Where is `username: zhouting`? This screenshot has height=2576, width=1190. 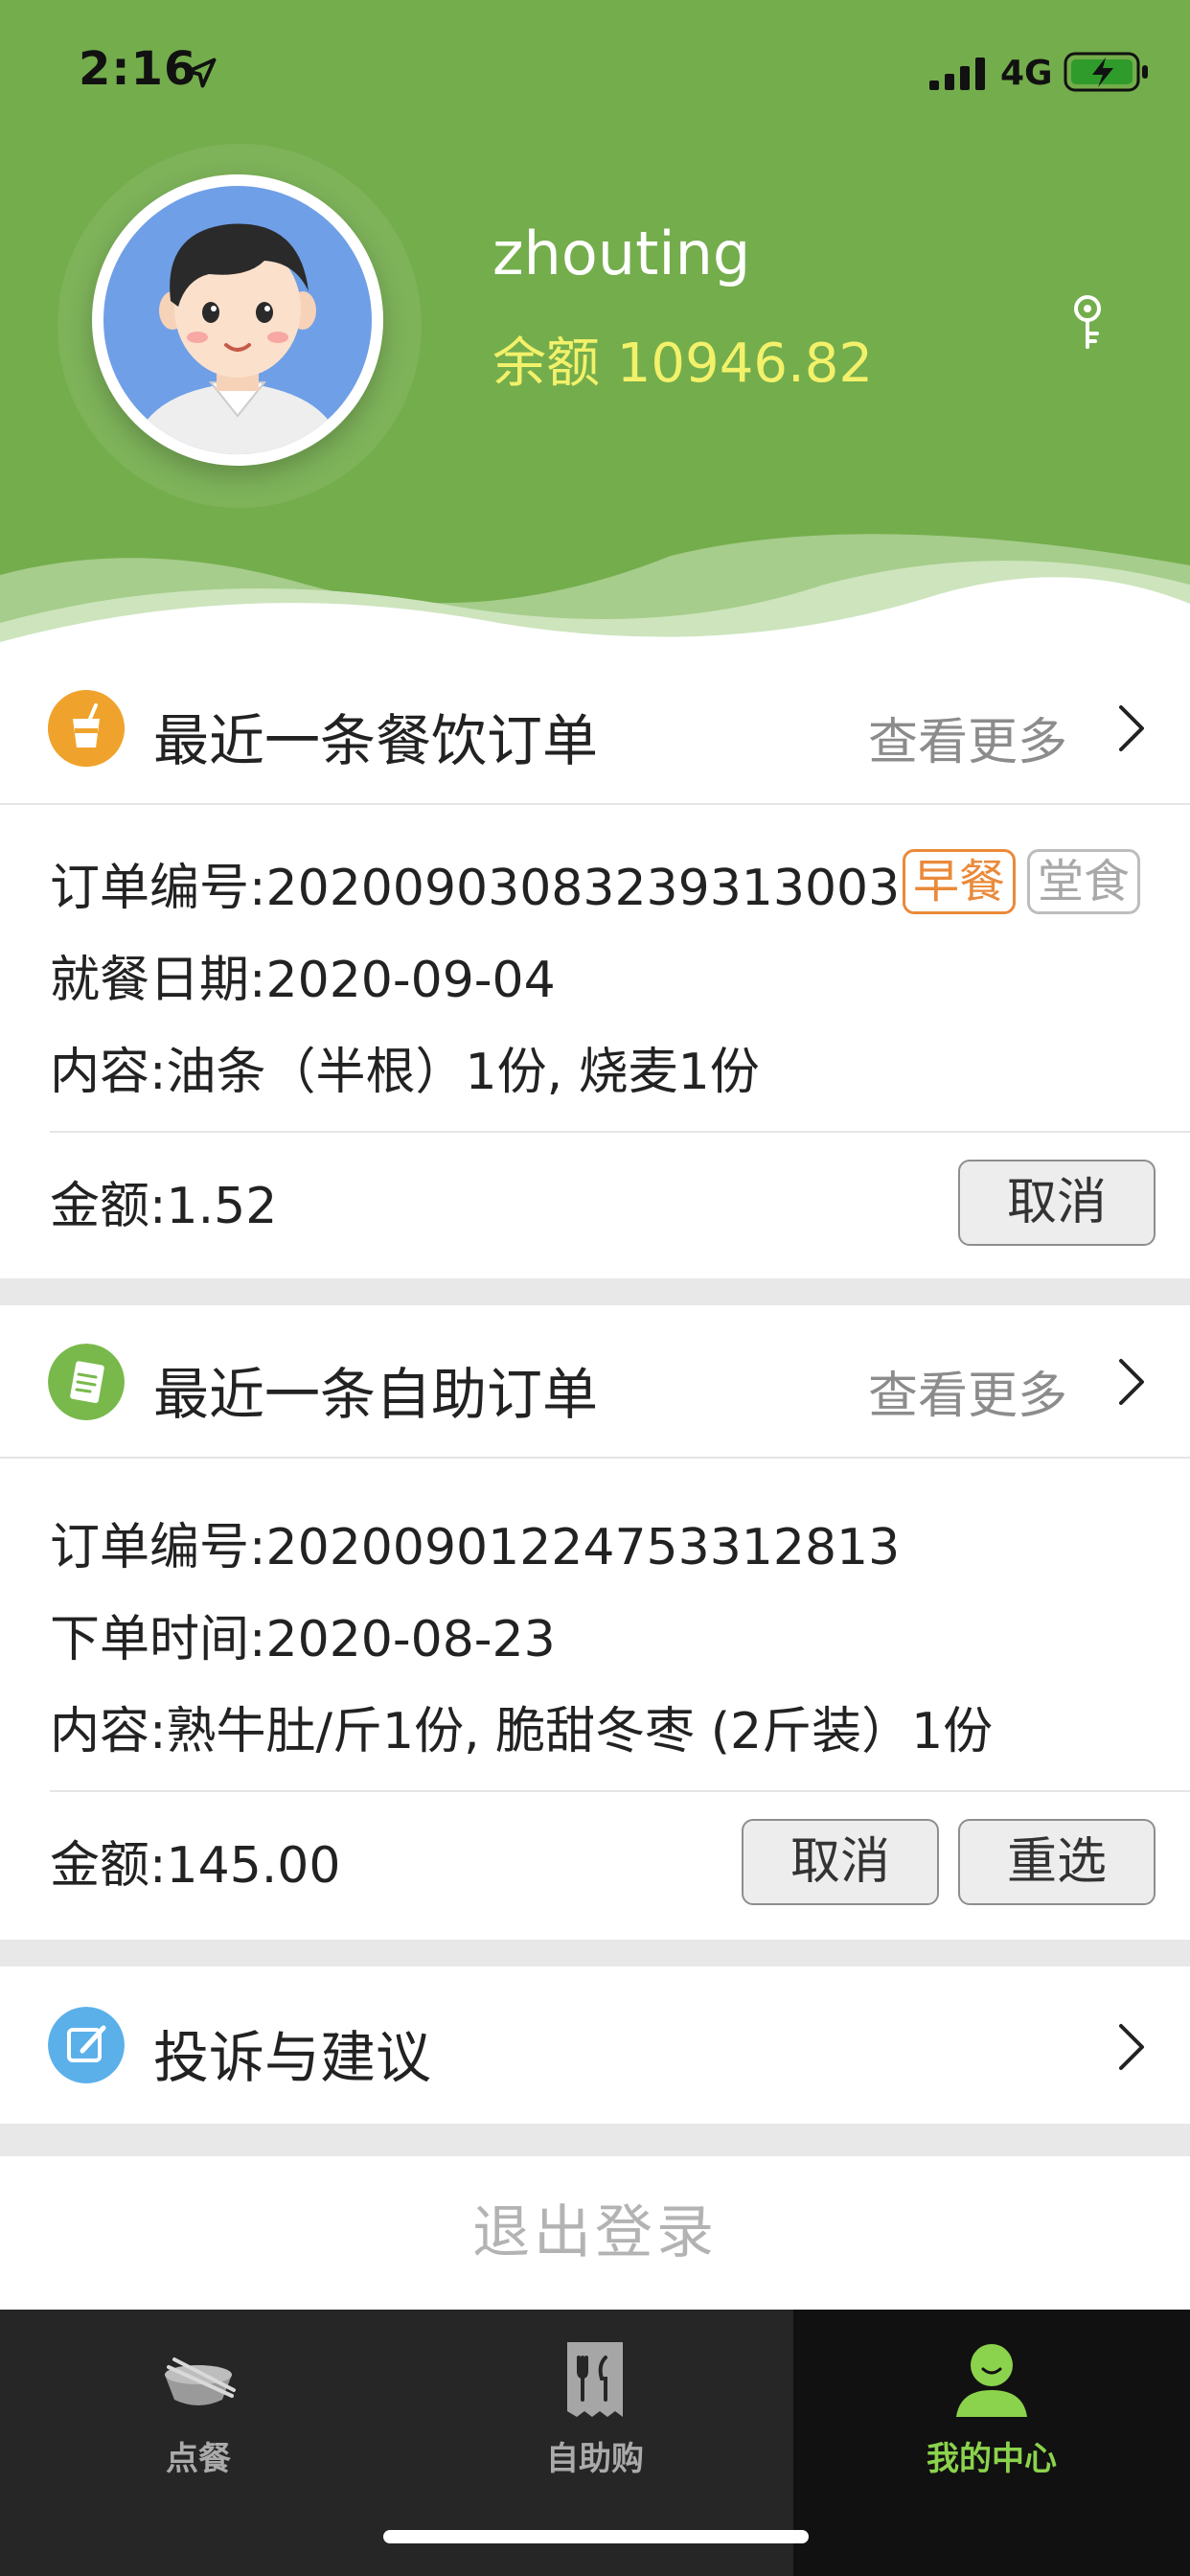 username: zhouting is located at coordinates (622, 253).